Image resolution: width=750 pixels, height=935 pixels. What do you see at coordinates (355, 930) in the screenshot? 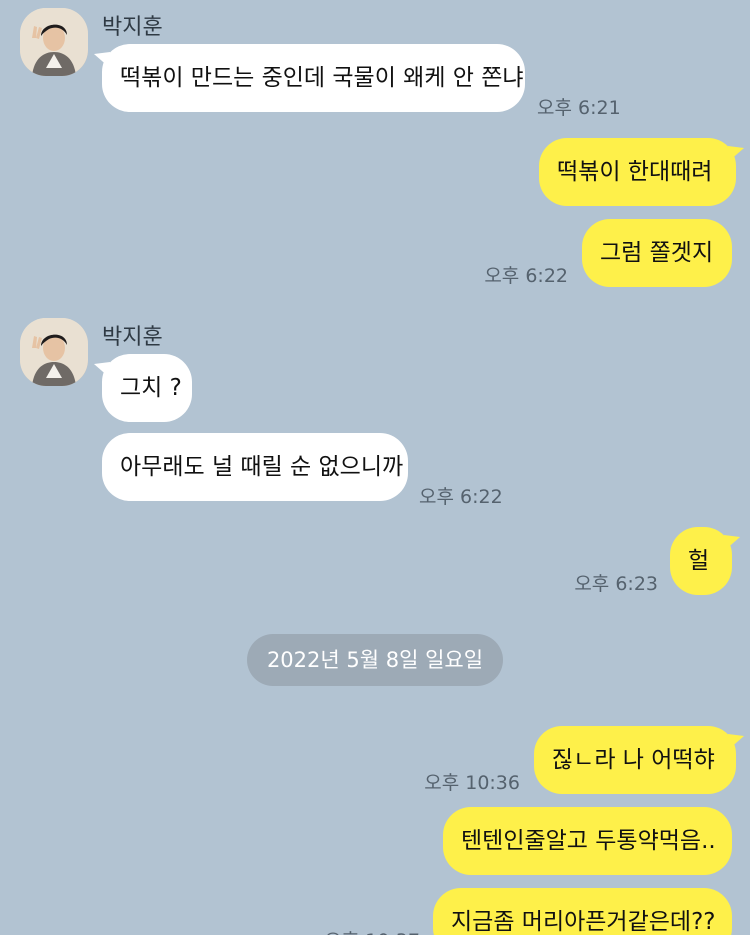
I see `message-time: 오후 10:37` at bounding box center [355, 930].